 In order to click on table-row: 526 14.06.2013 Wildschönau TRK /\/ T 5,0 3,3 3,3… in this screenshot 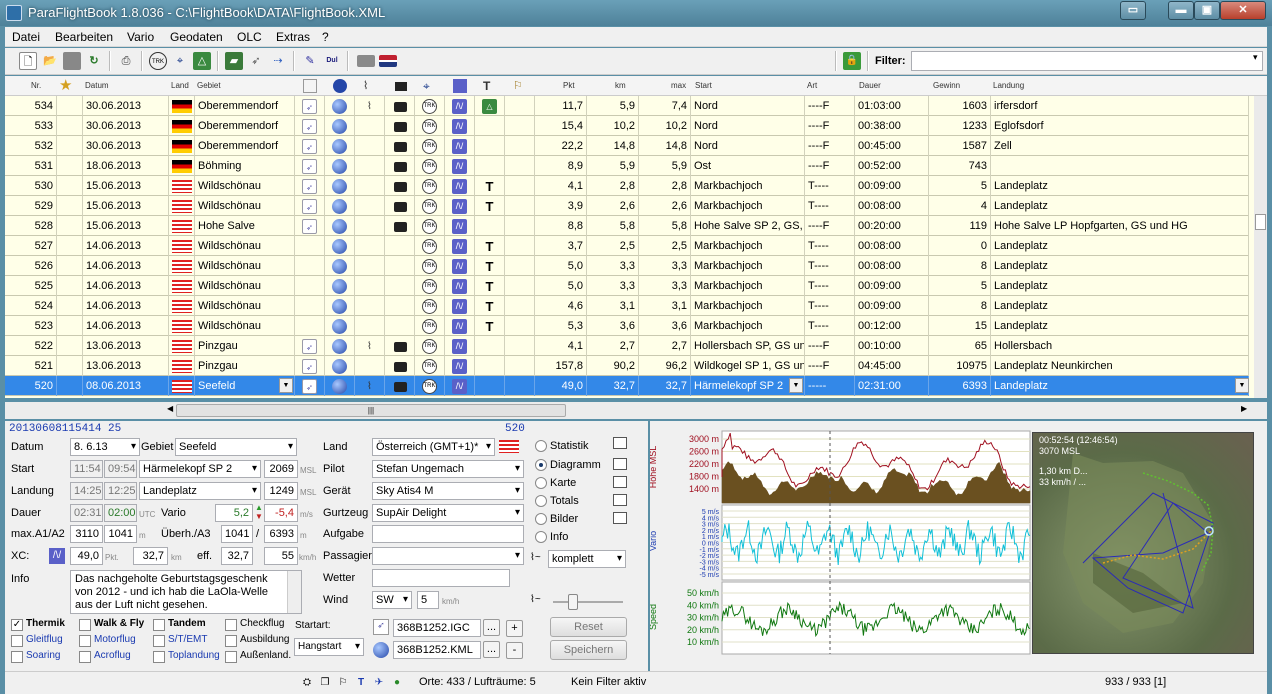, I will do `click(627, 266)`.